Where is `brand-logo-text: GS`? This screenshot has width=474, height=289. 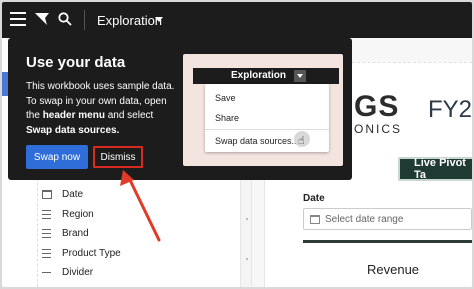
brand-logo-text: GS is located at coordinates (377, 106).